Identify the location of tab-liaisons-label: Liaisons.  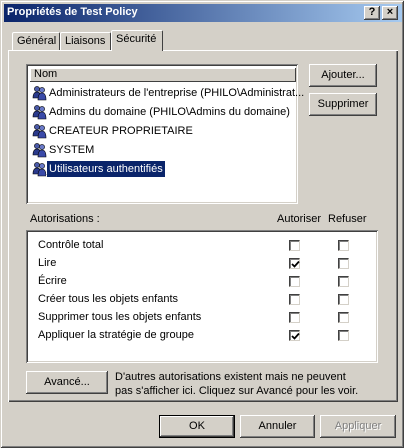
(85, 41).